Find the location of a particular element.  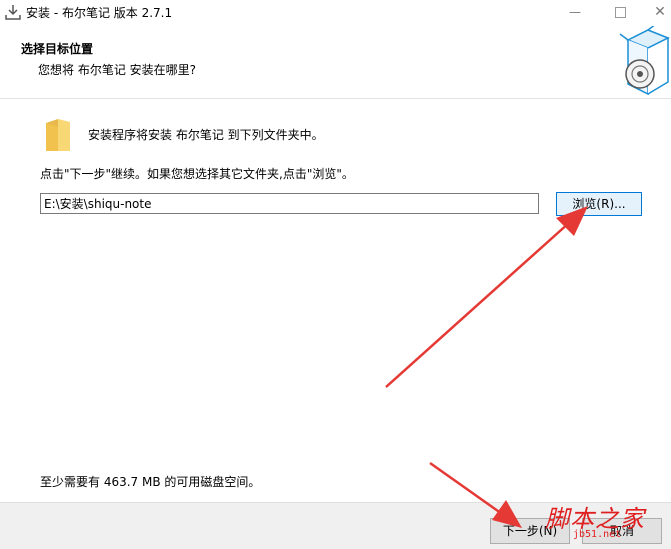

page-title: 选择目标位置 is located at coordinates (57, 49).